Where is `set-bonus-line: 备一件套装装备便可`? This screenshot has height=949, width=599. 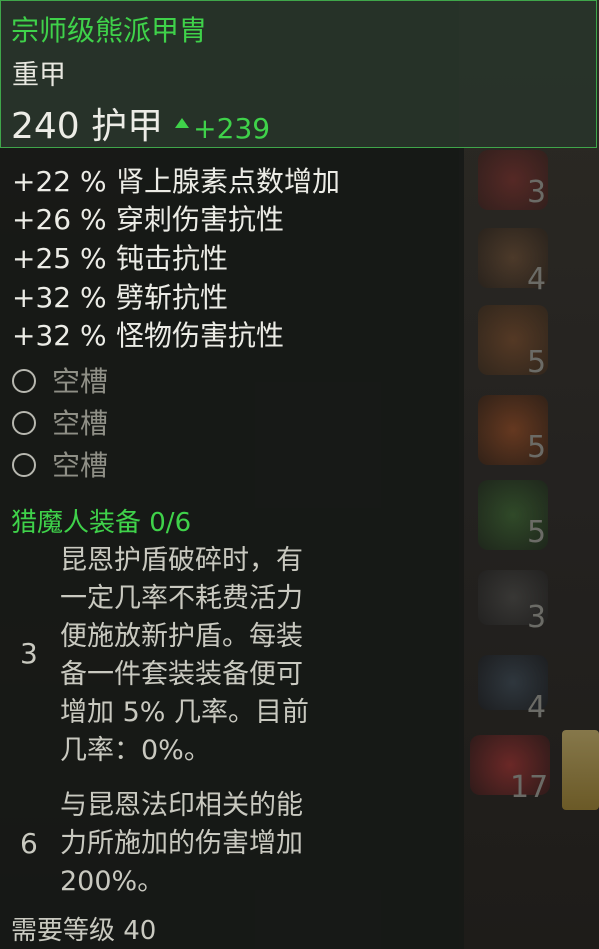 set-bonus-line: 备一件套装装备便可 is located at coordinates (181, 674).